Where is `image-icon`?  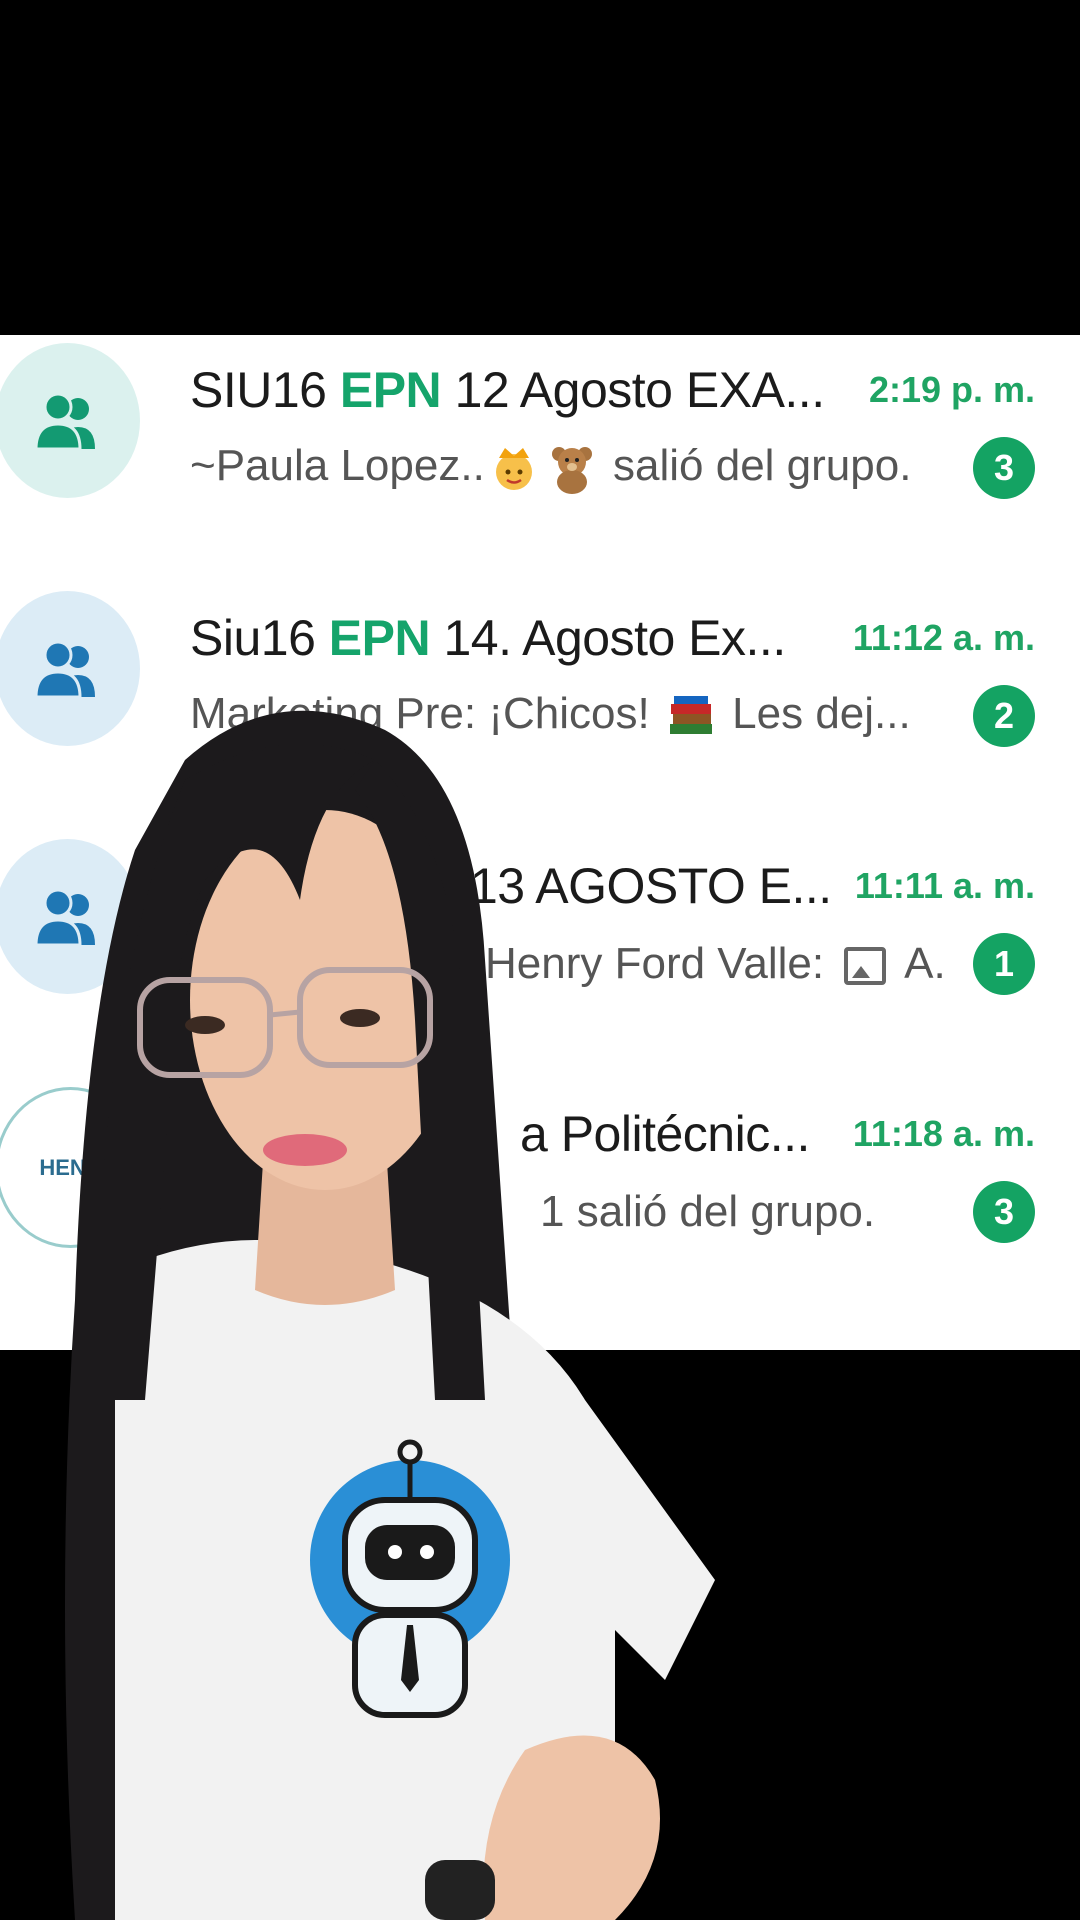 image-icon is located at coordinates (865, 965).